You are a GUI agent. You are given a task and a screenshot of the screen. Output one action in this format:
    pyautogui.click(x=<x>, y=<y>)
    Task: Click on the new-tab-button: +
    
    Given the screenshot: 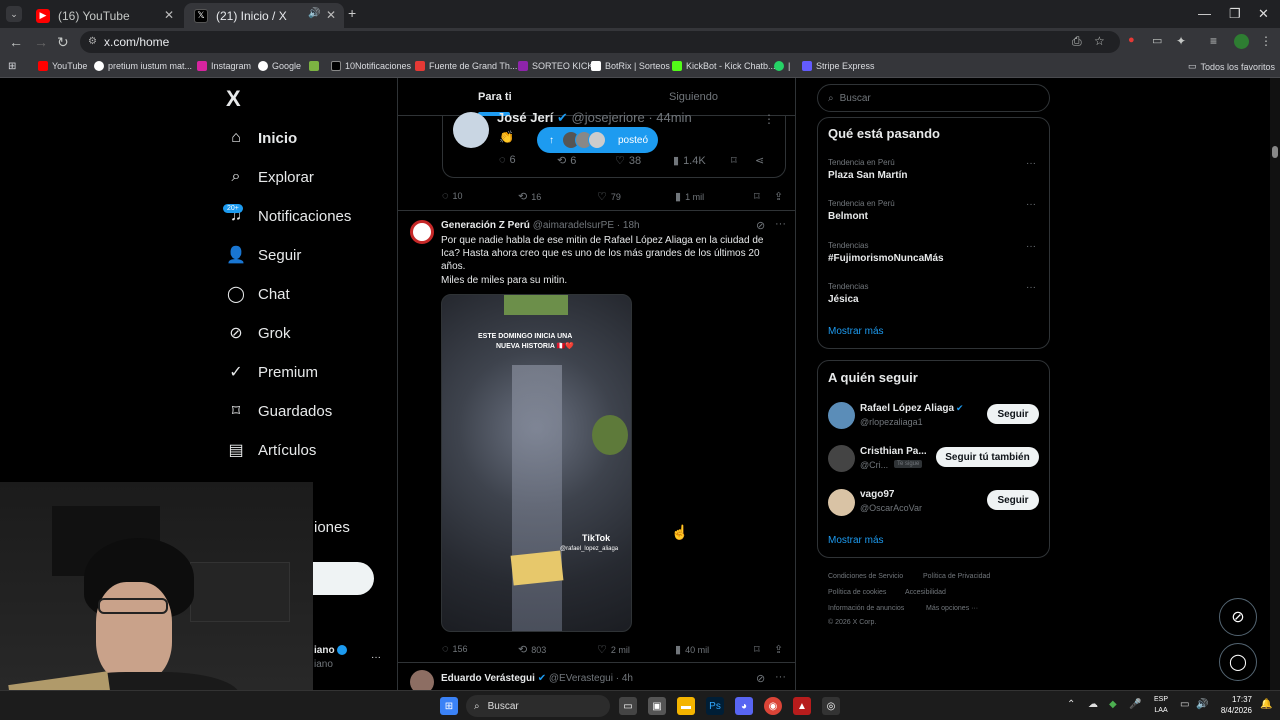 What is the action you would take?
    pyautogui.click(x=352, y=13)
    